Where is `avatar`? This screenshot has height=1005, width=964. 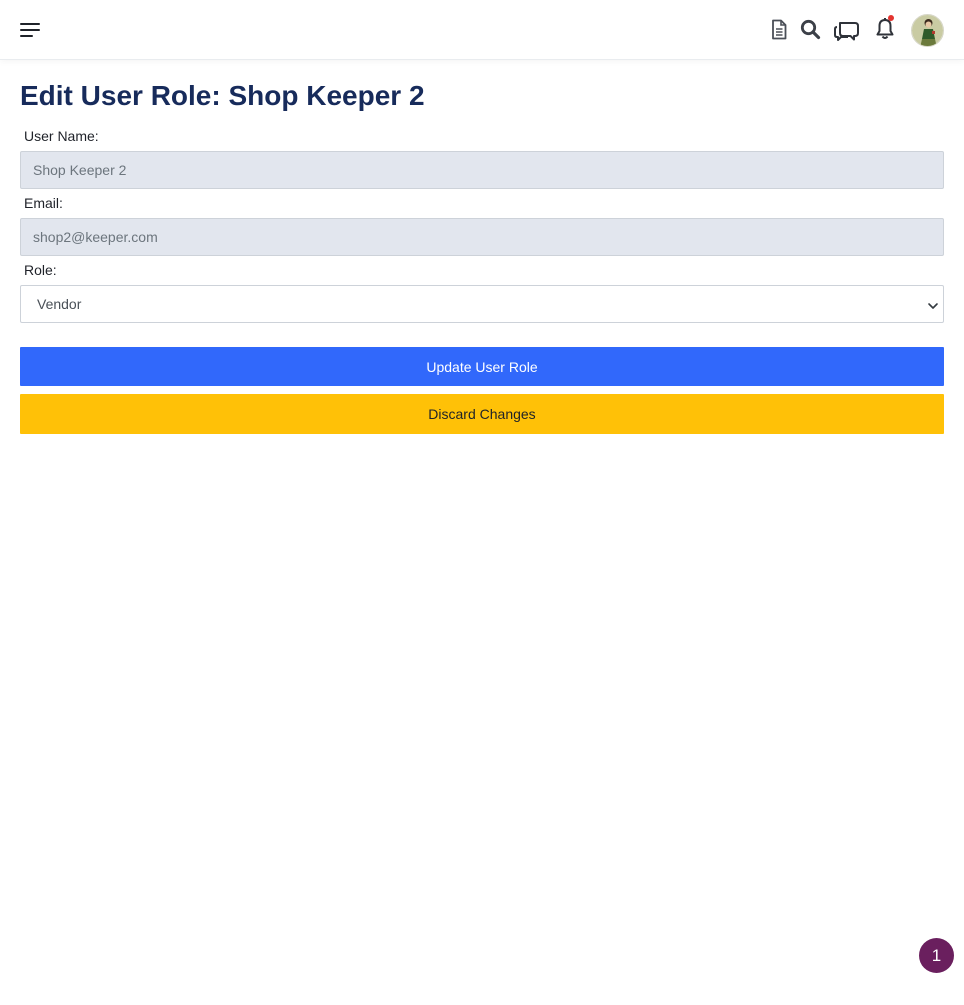 avatar is located at coordinates (927, 30).